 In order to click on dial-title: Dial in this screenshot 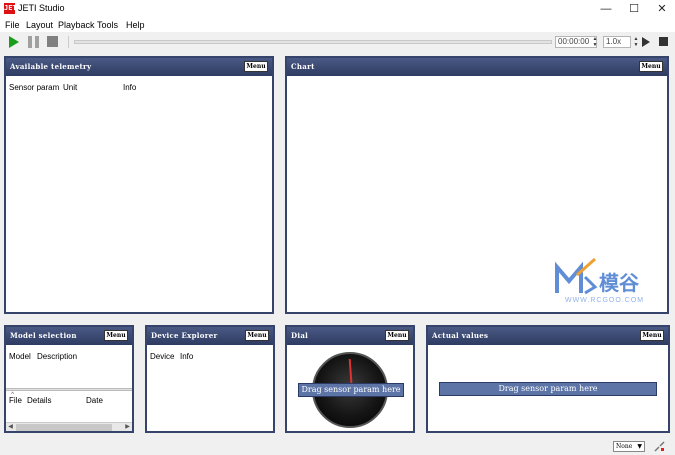, I will do `click(300, 335)`.